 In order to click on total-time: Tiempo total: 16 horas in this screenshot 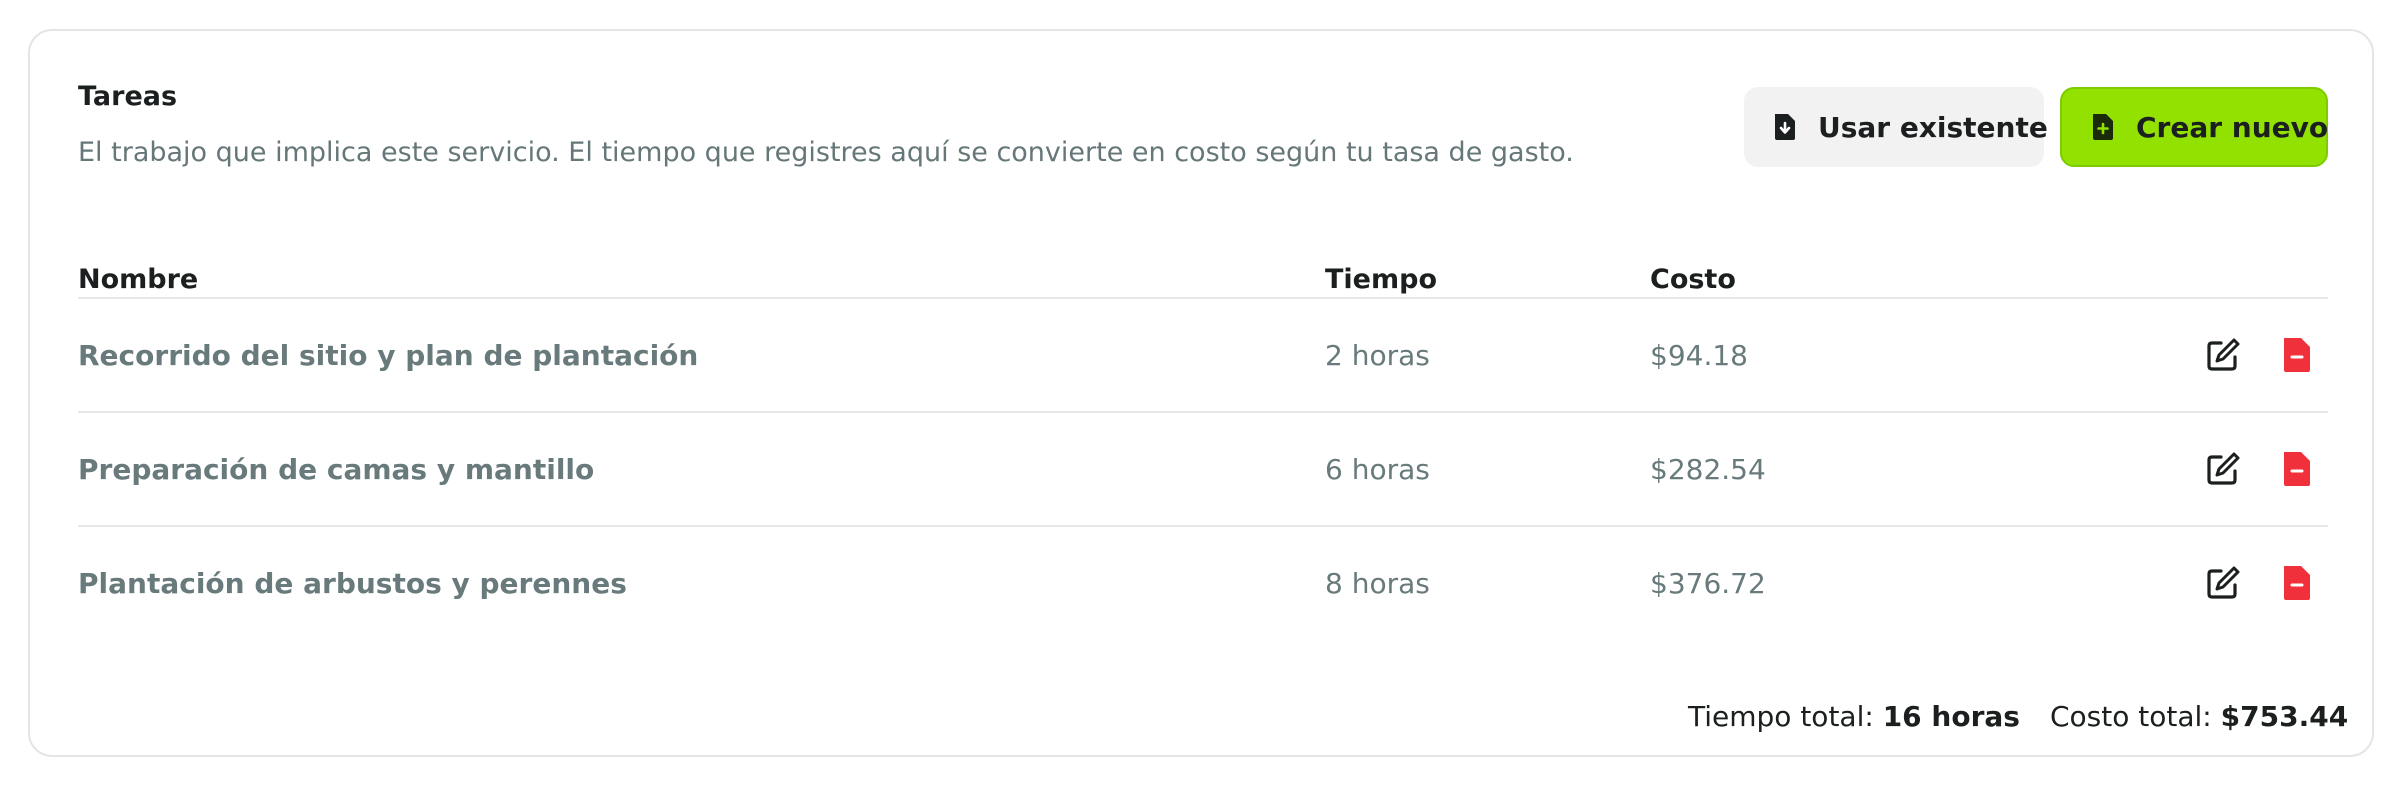, I will do `click(1854, 717)`.